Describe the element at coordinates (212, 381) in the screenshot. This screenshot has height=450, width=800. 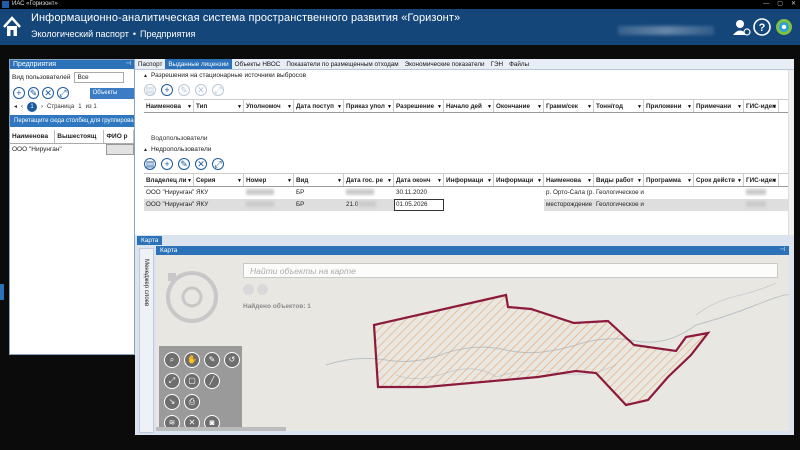
I see `measure-icon: ╱` at that location.